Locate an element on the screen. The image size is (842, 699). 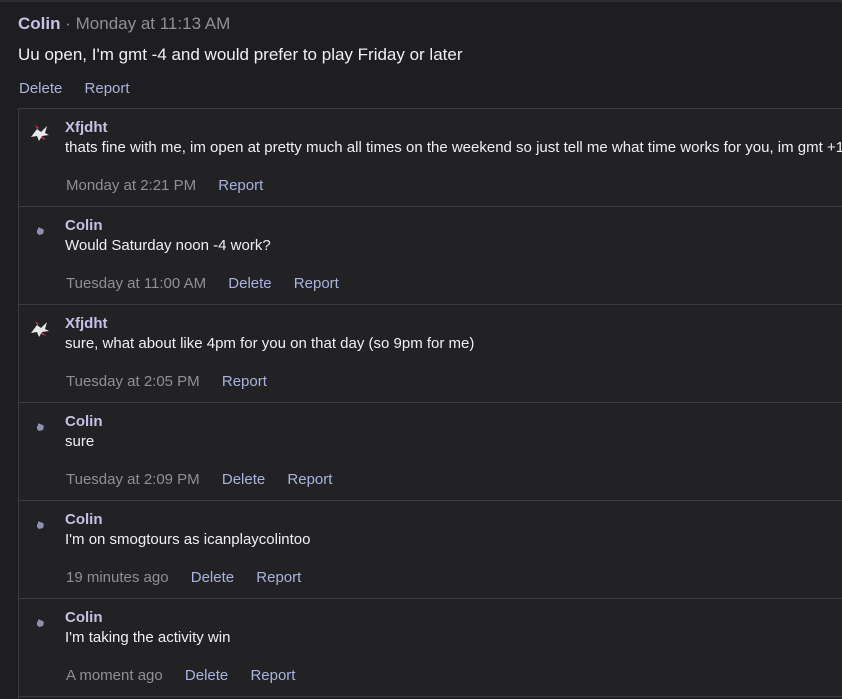
reply-timestamp: A moment ago is located at coordinates (114, 675).